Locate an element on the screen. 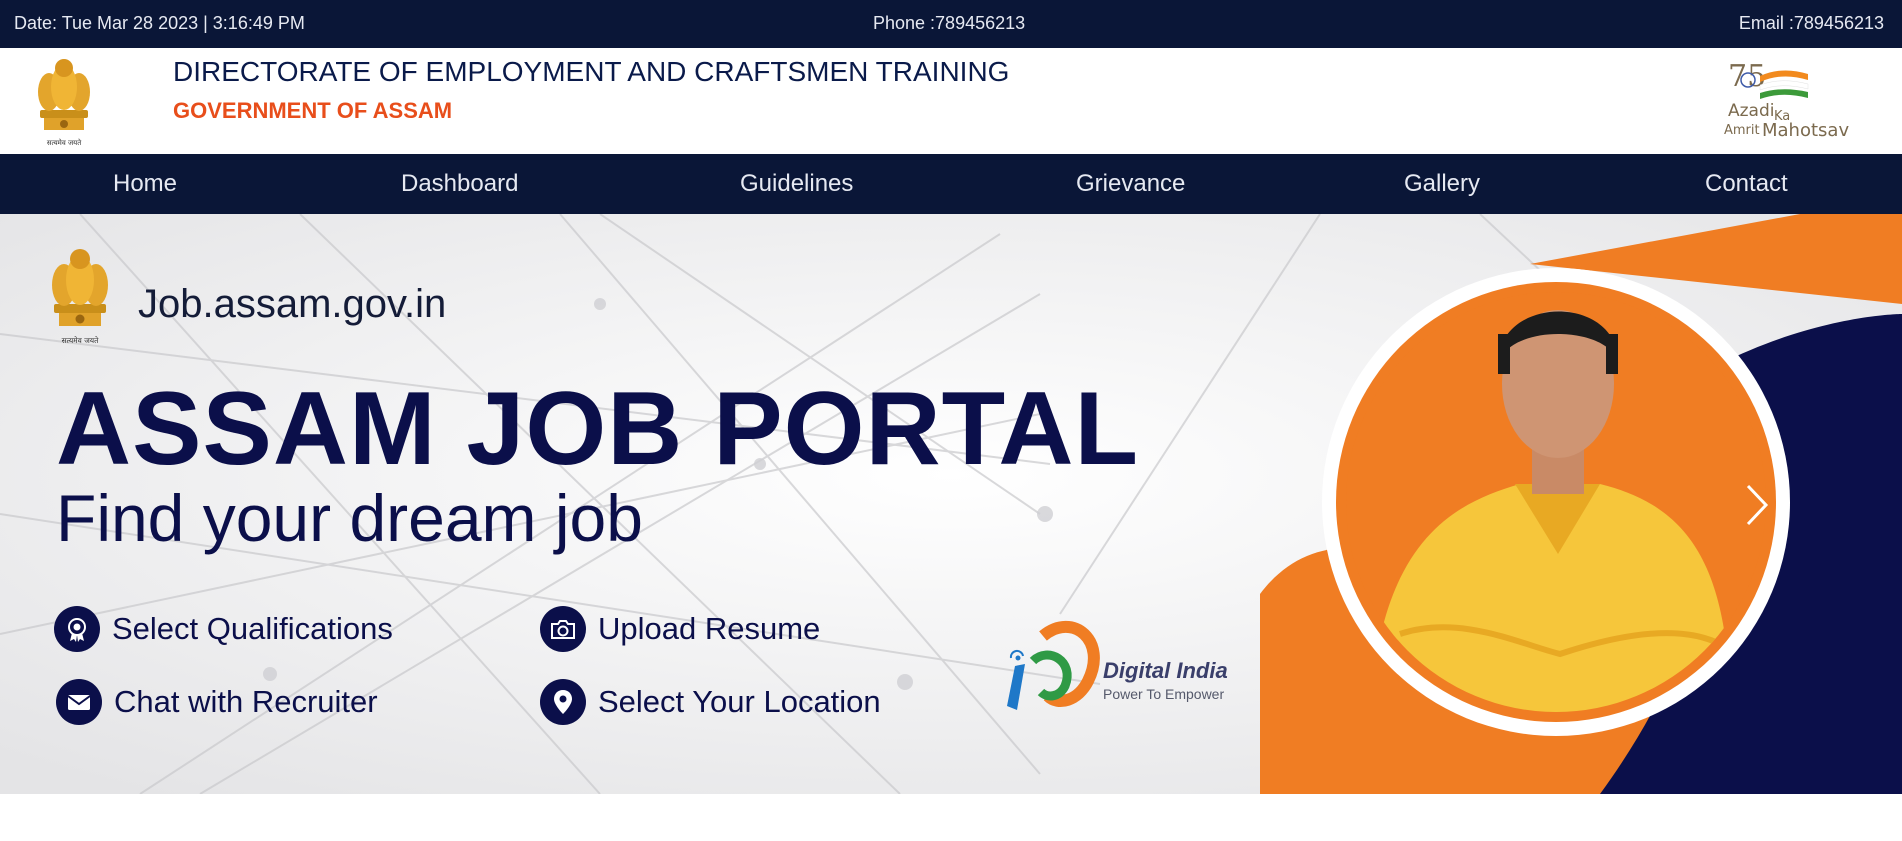  nav-dashboard: Dashboard is located at coordinates (459, 184).